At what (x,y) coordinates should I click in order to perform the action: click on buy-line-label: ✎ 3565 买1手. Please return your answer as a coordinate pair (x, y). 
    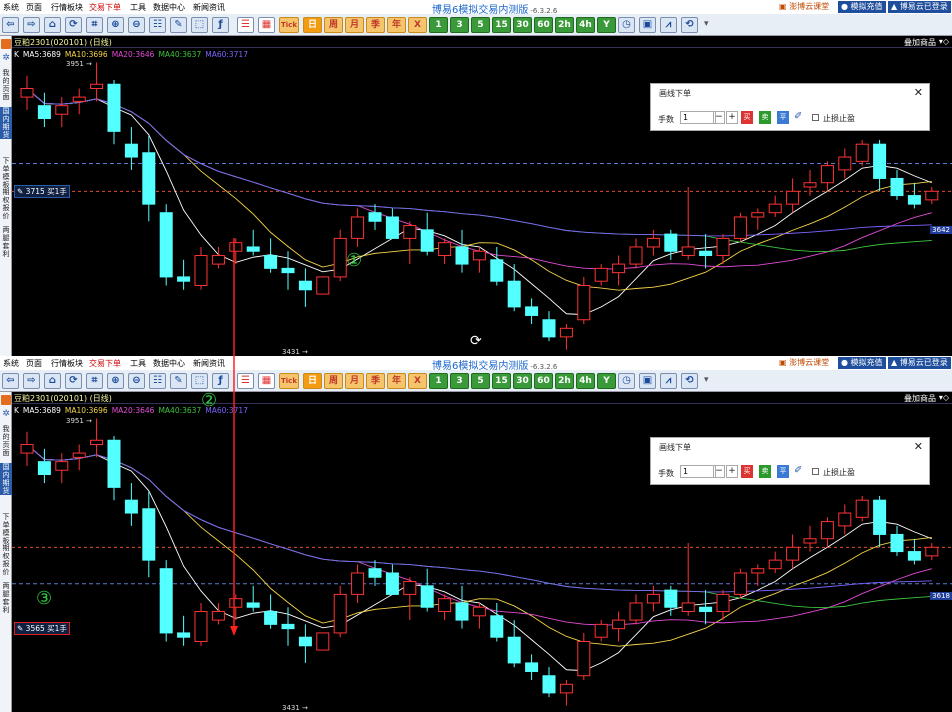
    Looking at the image, I should click on (42, 628).